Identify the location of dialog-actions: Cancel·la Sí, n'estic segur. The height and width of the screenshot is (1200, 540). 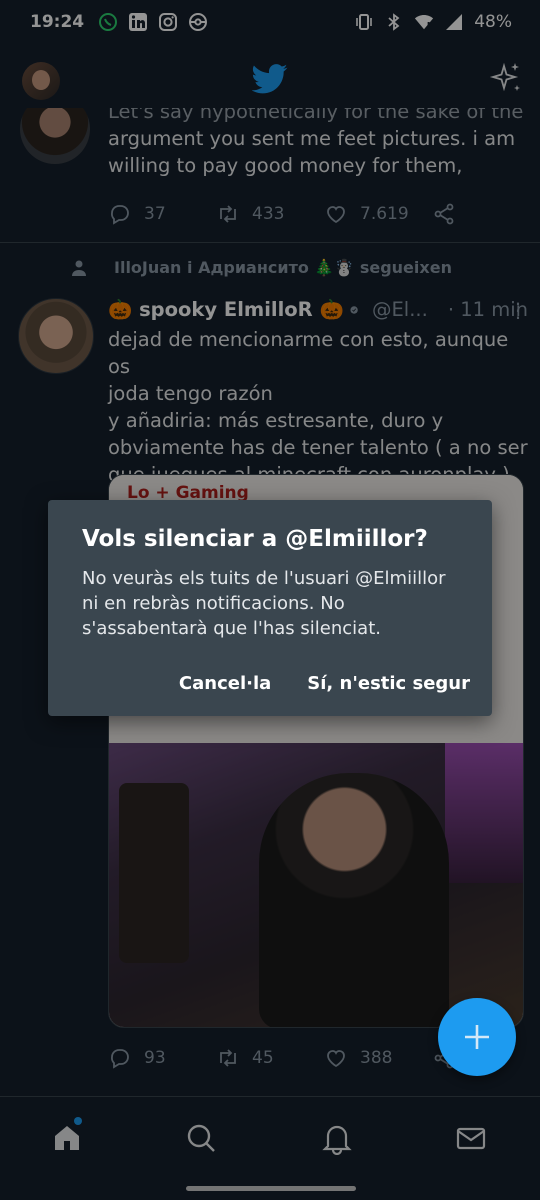
(324, 683).